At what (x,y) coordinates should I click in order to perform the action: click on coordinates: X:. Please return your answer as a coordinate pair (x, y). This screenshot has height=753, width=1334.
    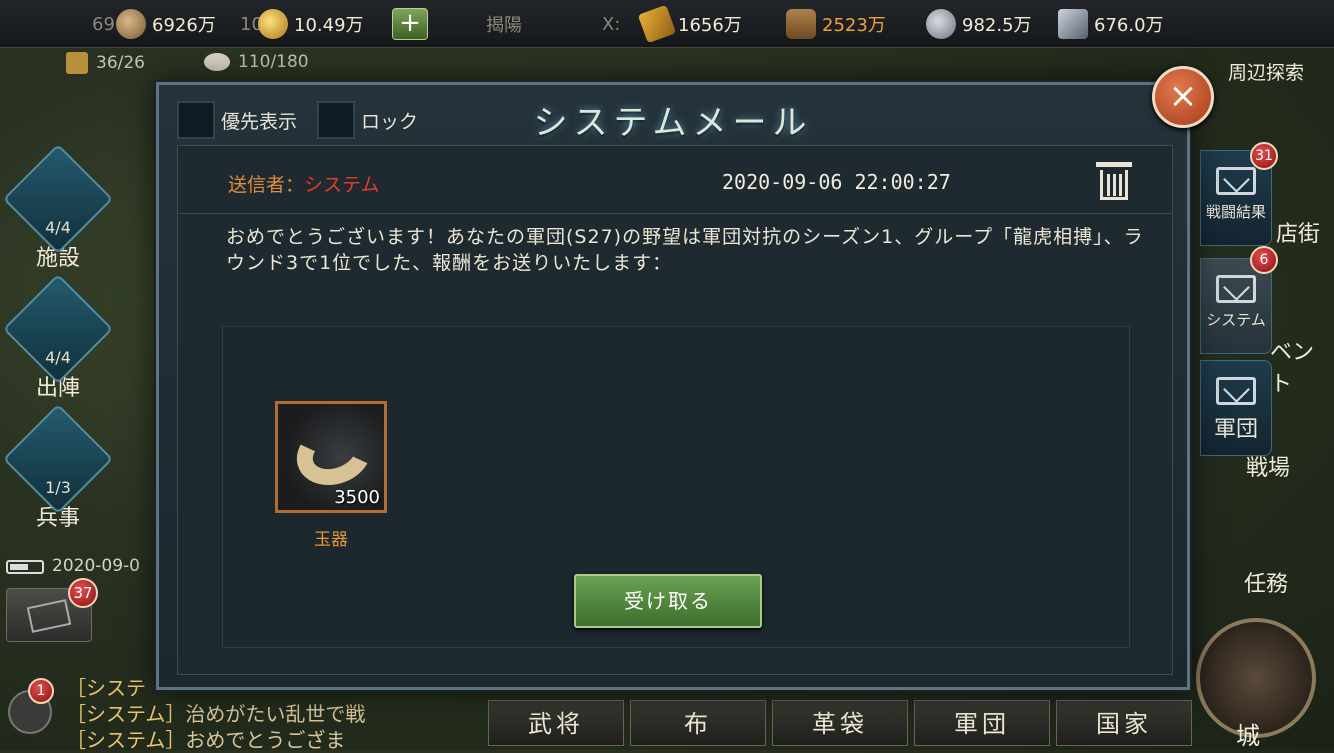
    Looking at the image, I should click on (611, 24).